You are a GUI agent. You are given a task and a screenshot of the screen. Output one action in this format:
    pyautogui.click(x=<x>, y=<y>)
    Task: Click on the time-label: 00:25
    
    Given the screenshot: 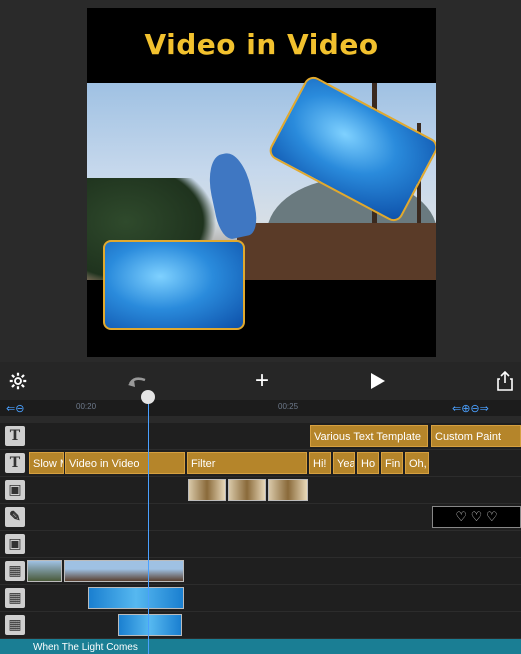 What is the action you would take?
    pyautogui.click(x=288, y=406)
    